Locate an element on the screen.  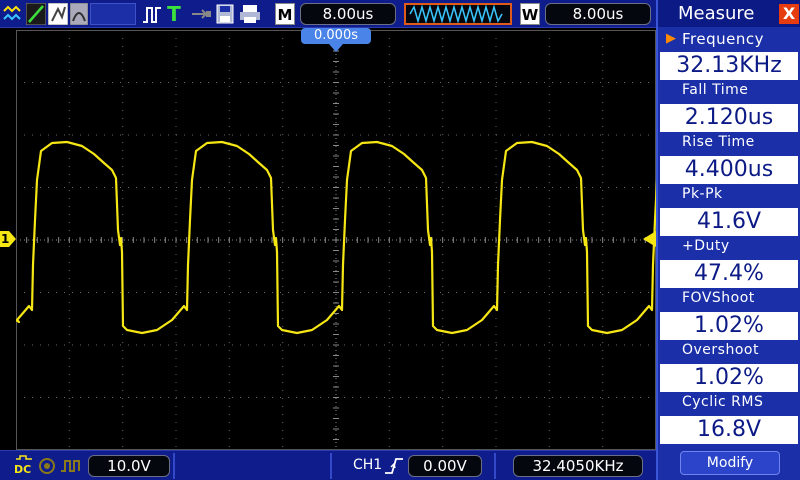
invert-icon is located at coordinates (71, 466).